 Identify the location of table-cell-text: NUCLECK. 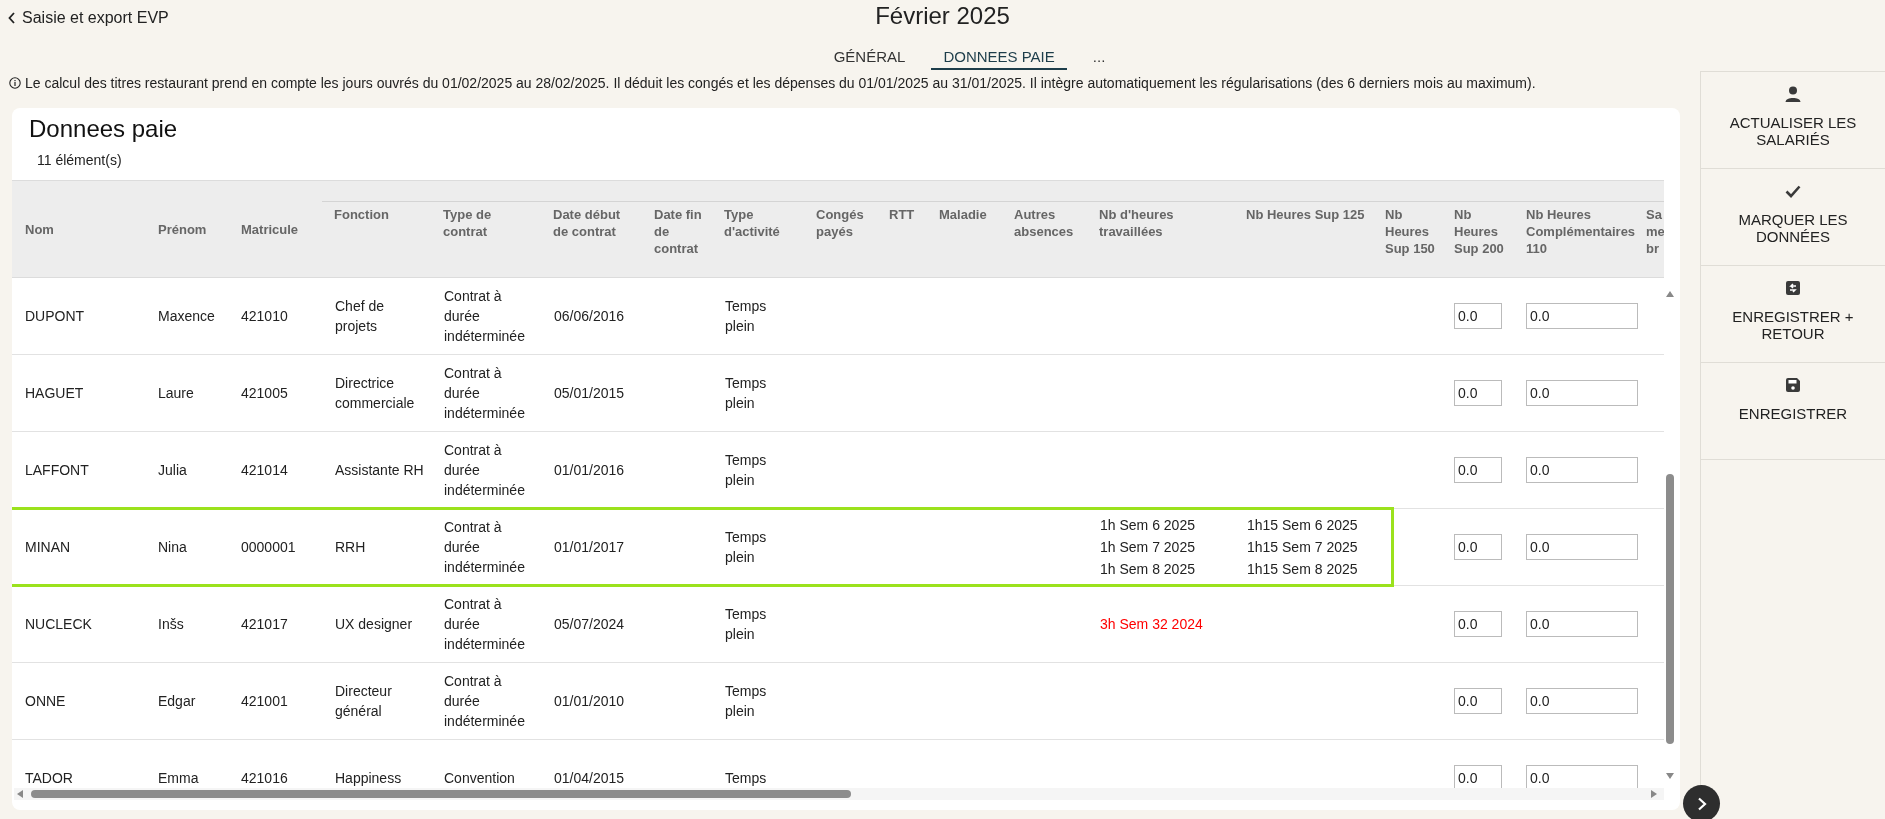
(59, 624).